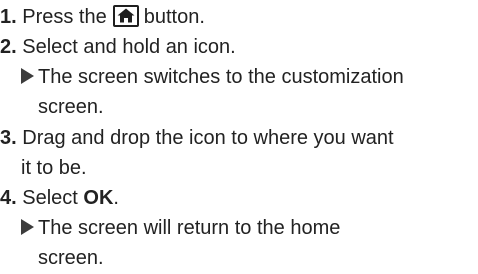 The width and height of the screenshot is (478, 274). I want to click on step-1: 1. Press the button., so click(102, 17).